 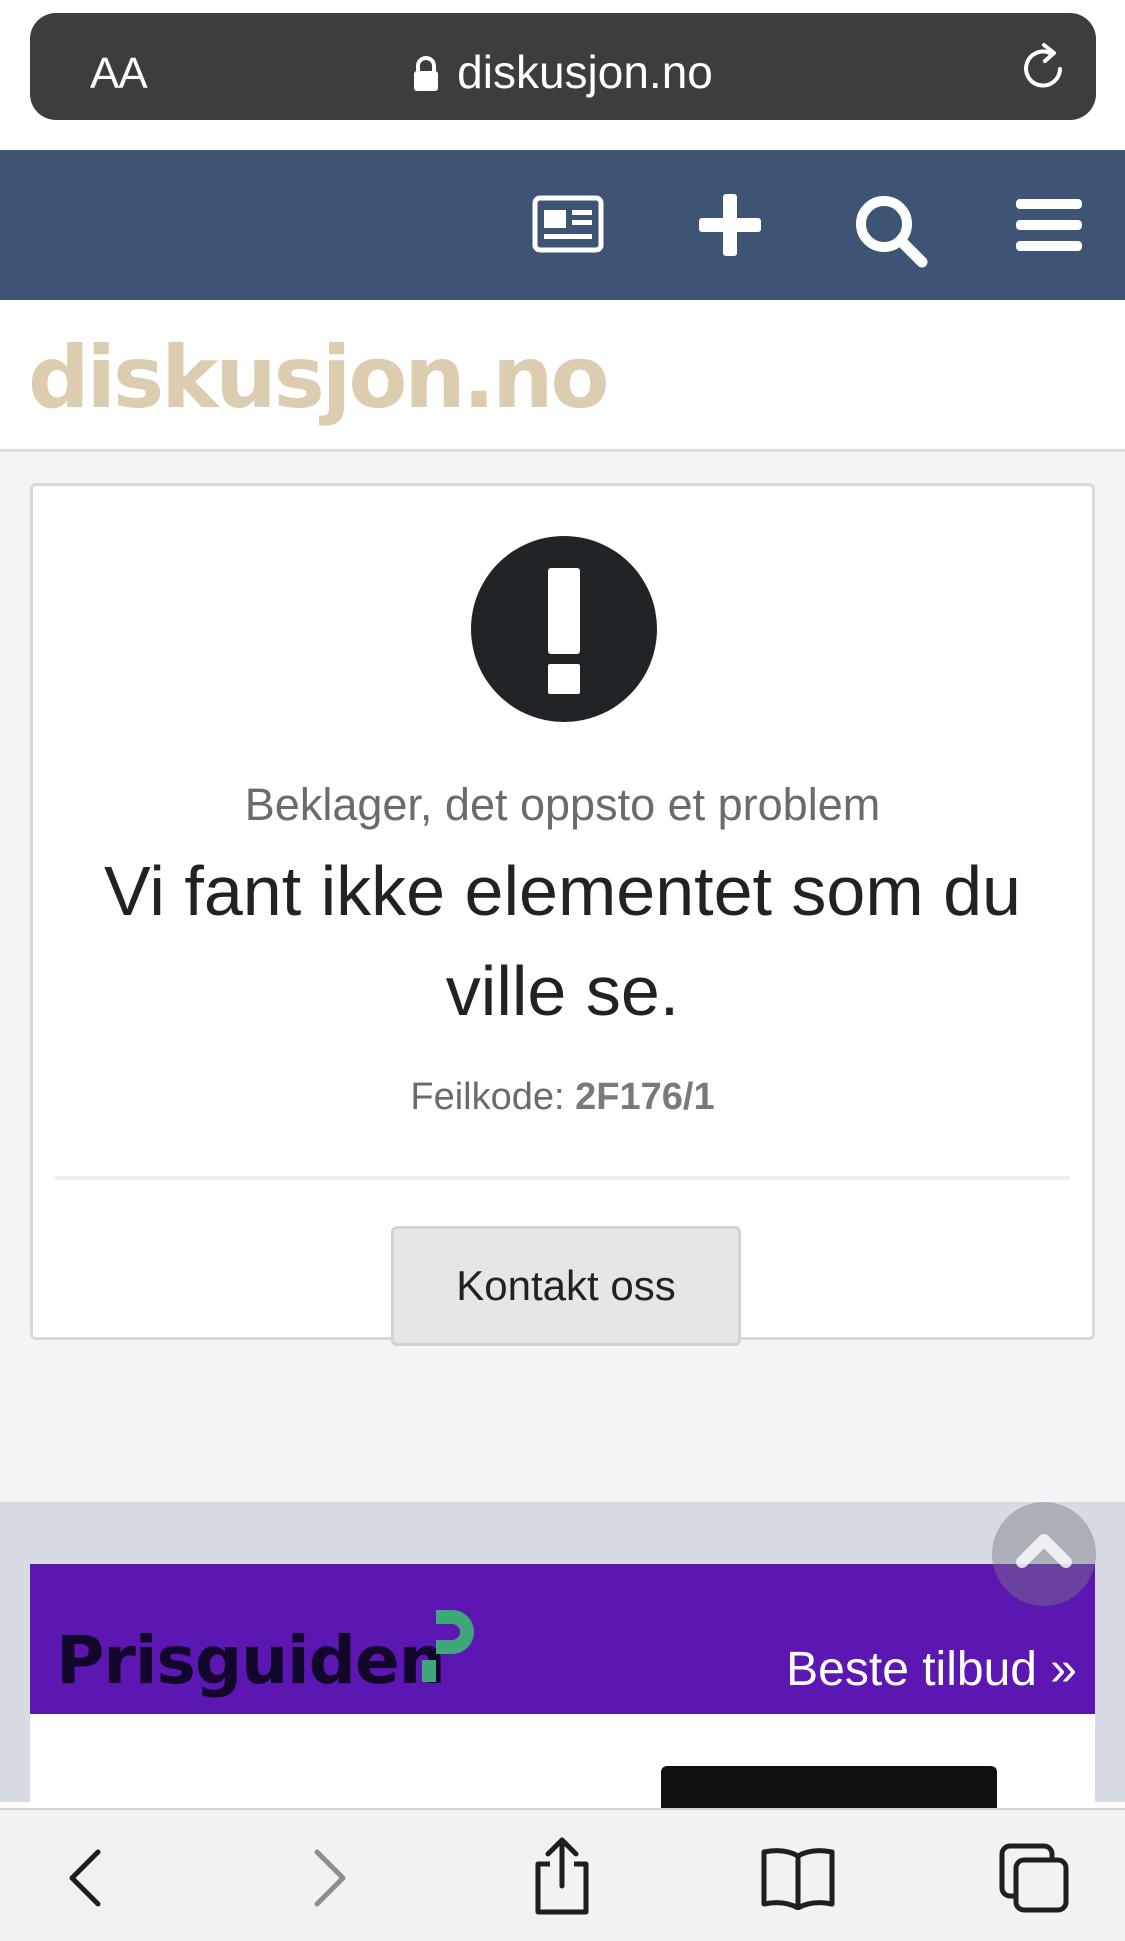 What do you see at coordinates (562, 804) in the screenshot?
I see `error-subtitle: Beklager, det oppsto et problem` at bounding box center [562, 804].